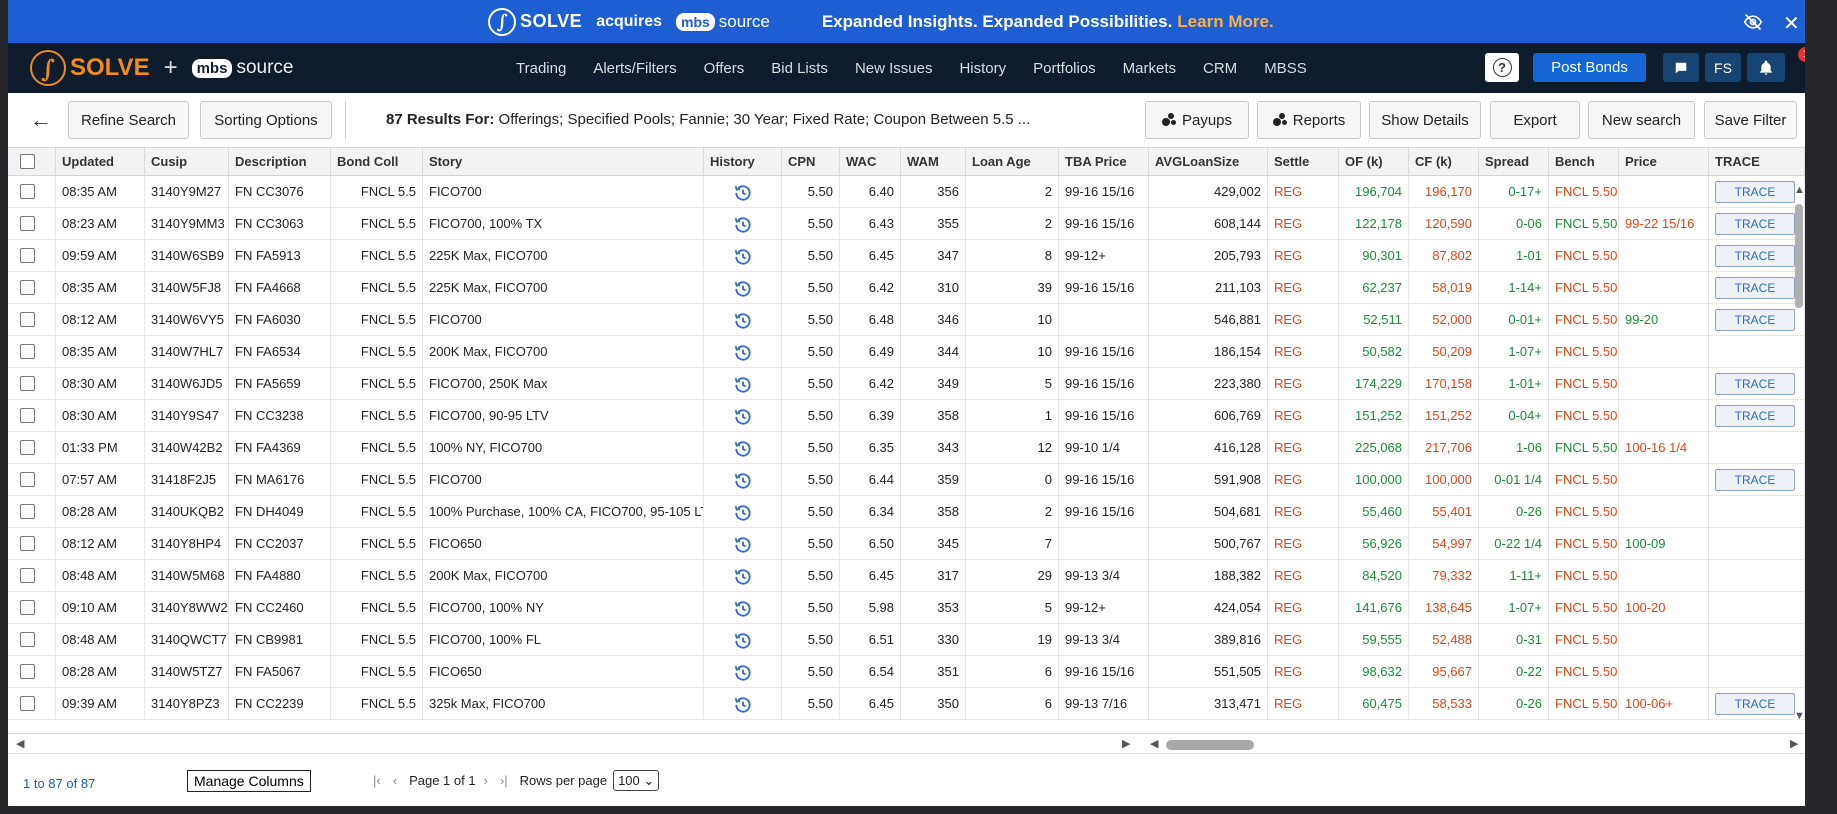 Image resolution: width=1837 pixels, height=814 pixels. What do you see at coordinates (504, 780) in the screenshot?
I see `last-page-icon: ›|` at bounding box center [504, 780].